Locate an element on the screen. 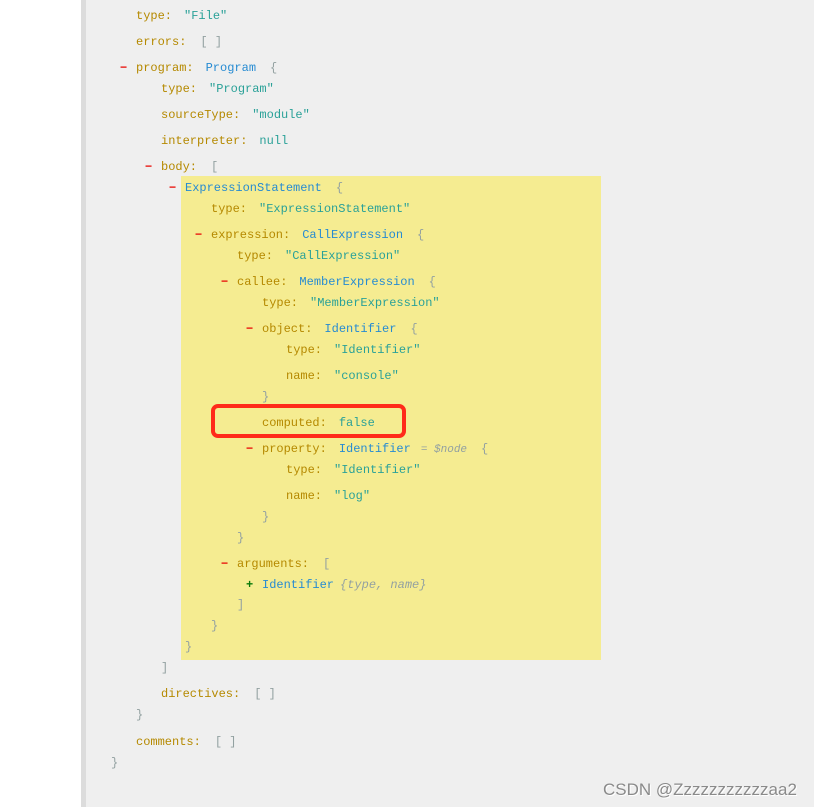 Image resolution: width=814 pixels, height=807 pixels. node-hint: = $node is located at coordinates (444, 450).